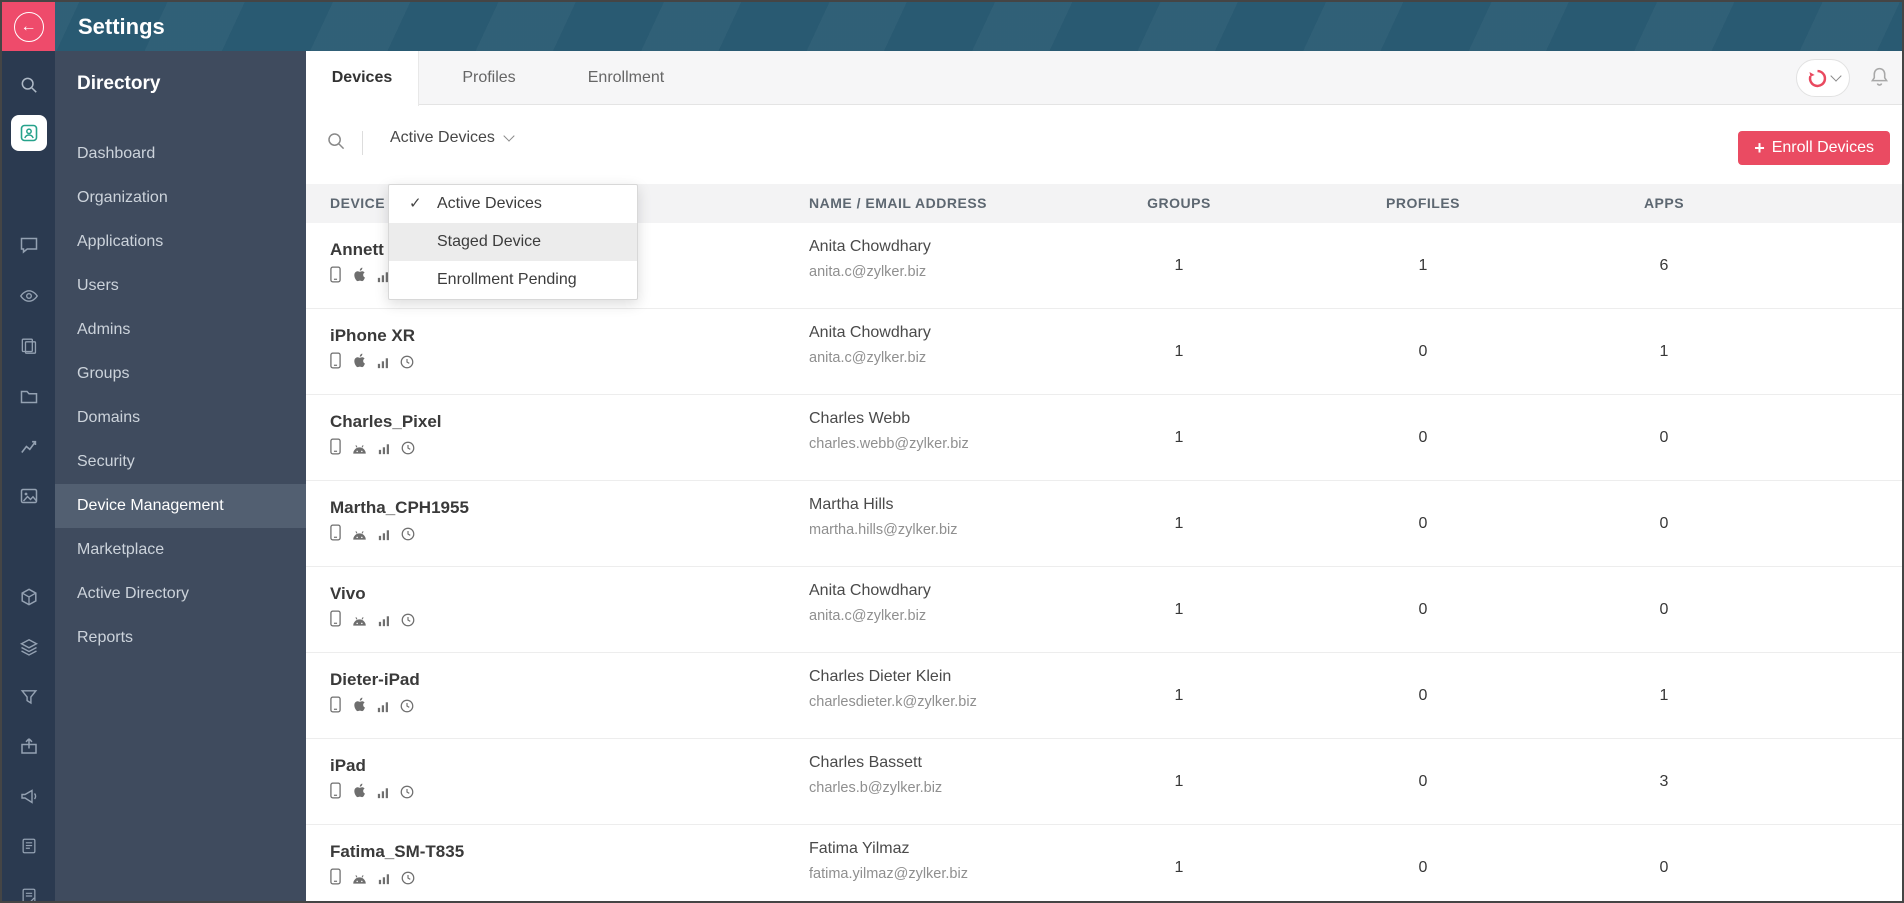 The height and width of the screenshot is (903, 1904). What do you see at coordinates (180, 550) in the screenshot?
I see `sidebar-item-marketplace: Marketplace` at bounding box center [180, 550].